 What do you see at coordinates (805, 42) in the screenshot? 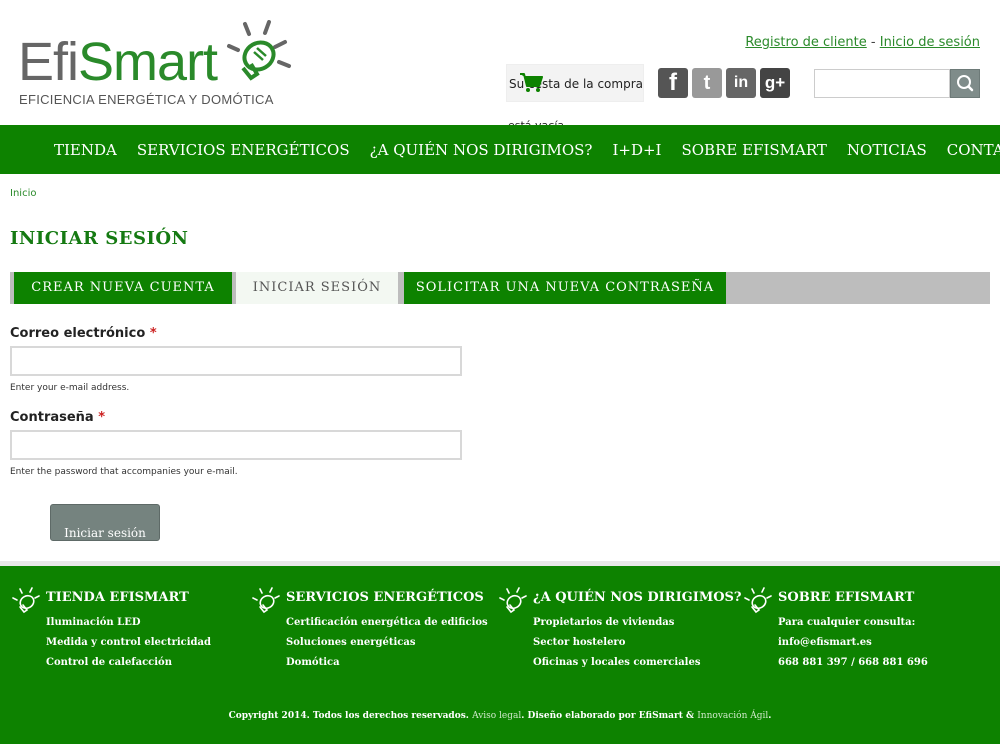
I see `register-link: Registro de cliente` at bounding box center [805, 42].